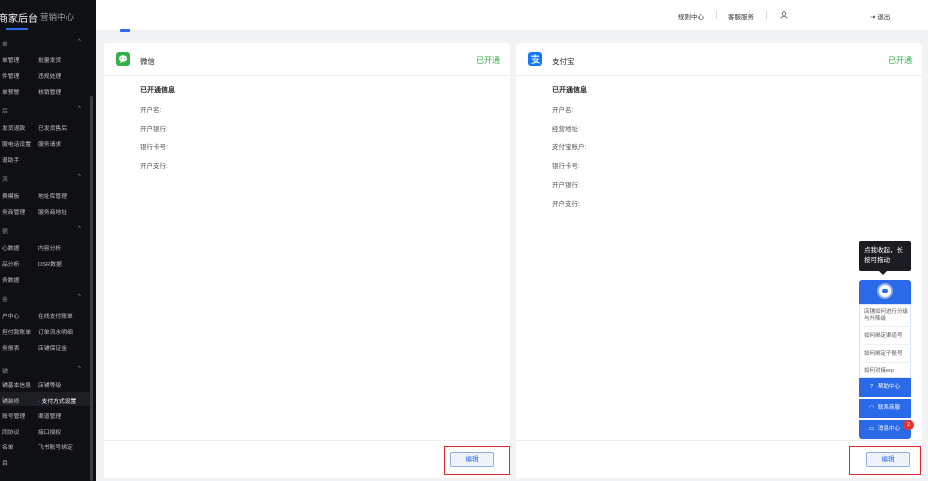 This screenshot has height=481, width=928. What do you see at coordinates (49, 143) in the screenshot?
I see `sidebar-item: 服务请求` at bounding box center [49, 143].